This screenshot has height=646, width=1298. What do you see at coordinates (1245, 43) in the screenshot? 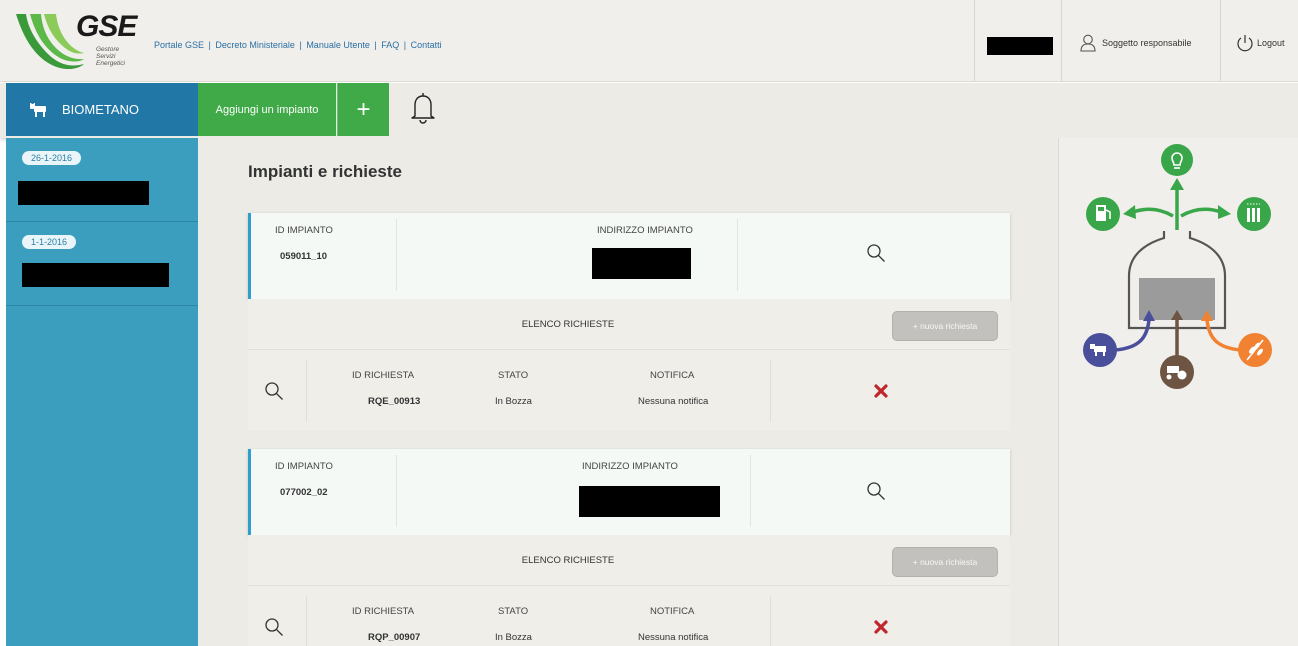
I see `power-icon` at bounding box center [1245, 43].